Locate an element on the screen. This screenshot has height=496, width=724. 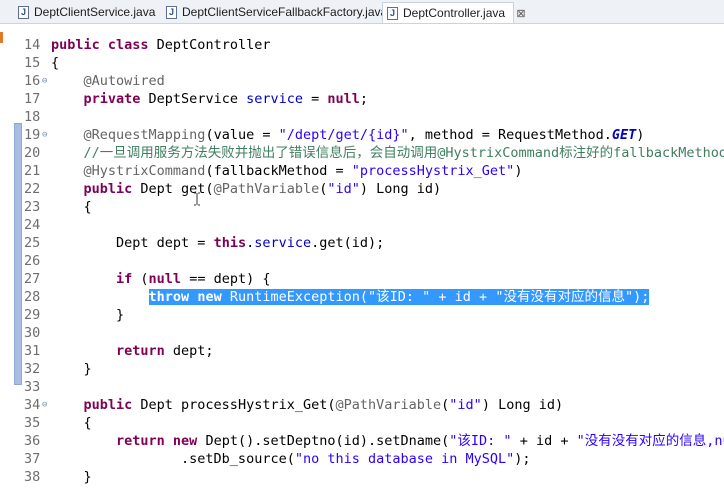
code-line: 23 { is located at coordinates (362, 207).